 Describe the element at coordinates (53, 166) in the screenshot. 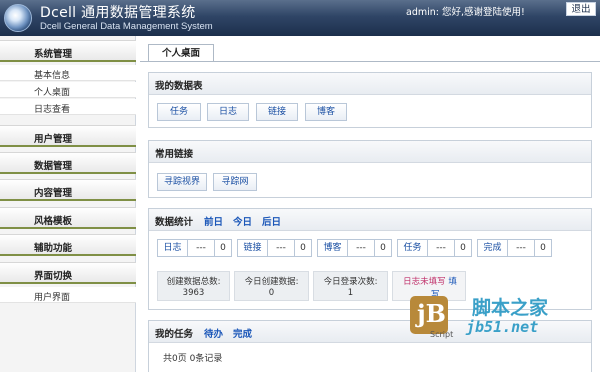

I see `sidebar-group-label: 数据管理` at that location.